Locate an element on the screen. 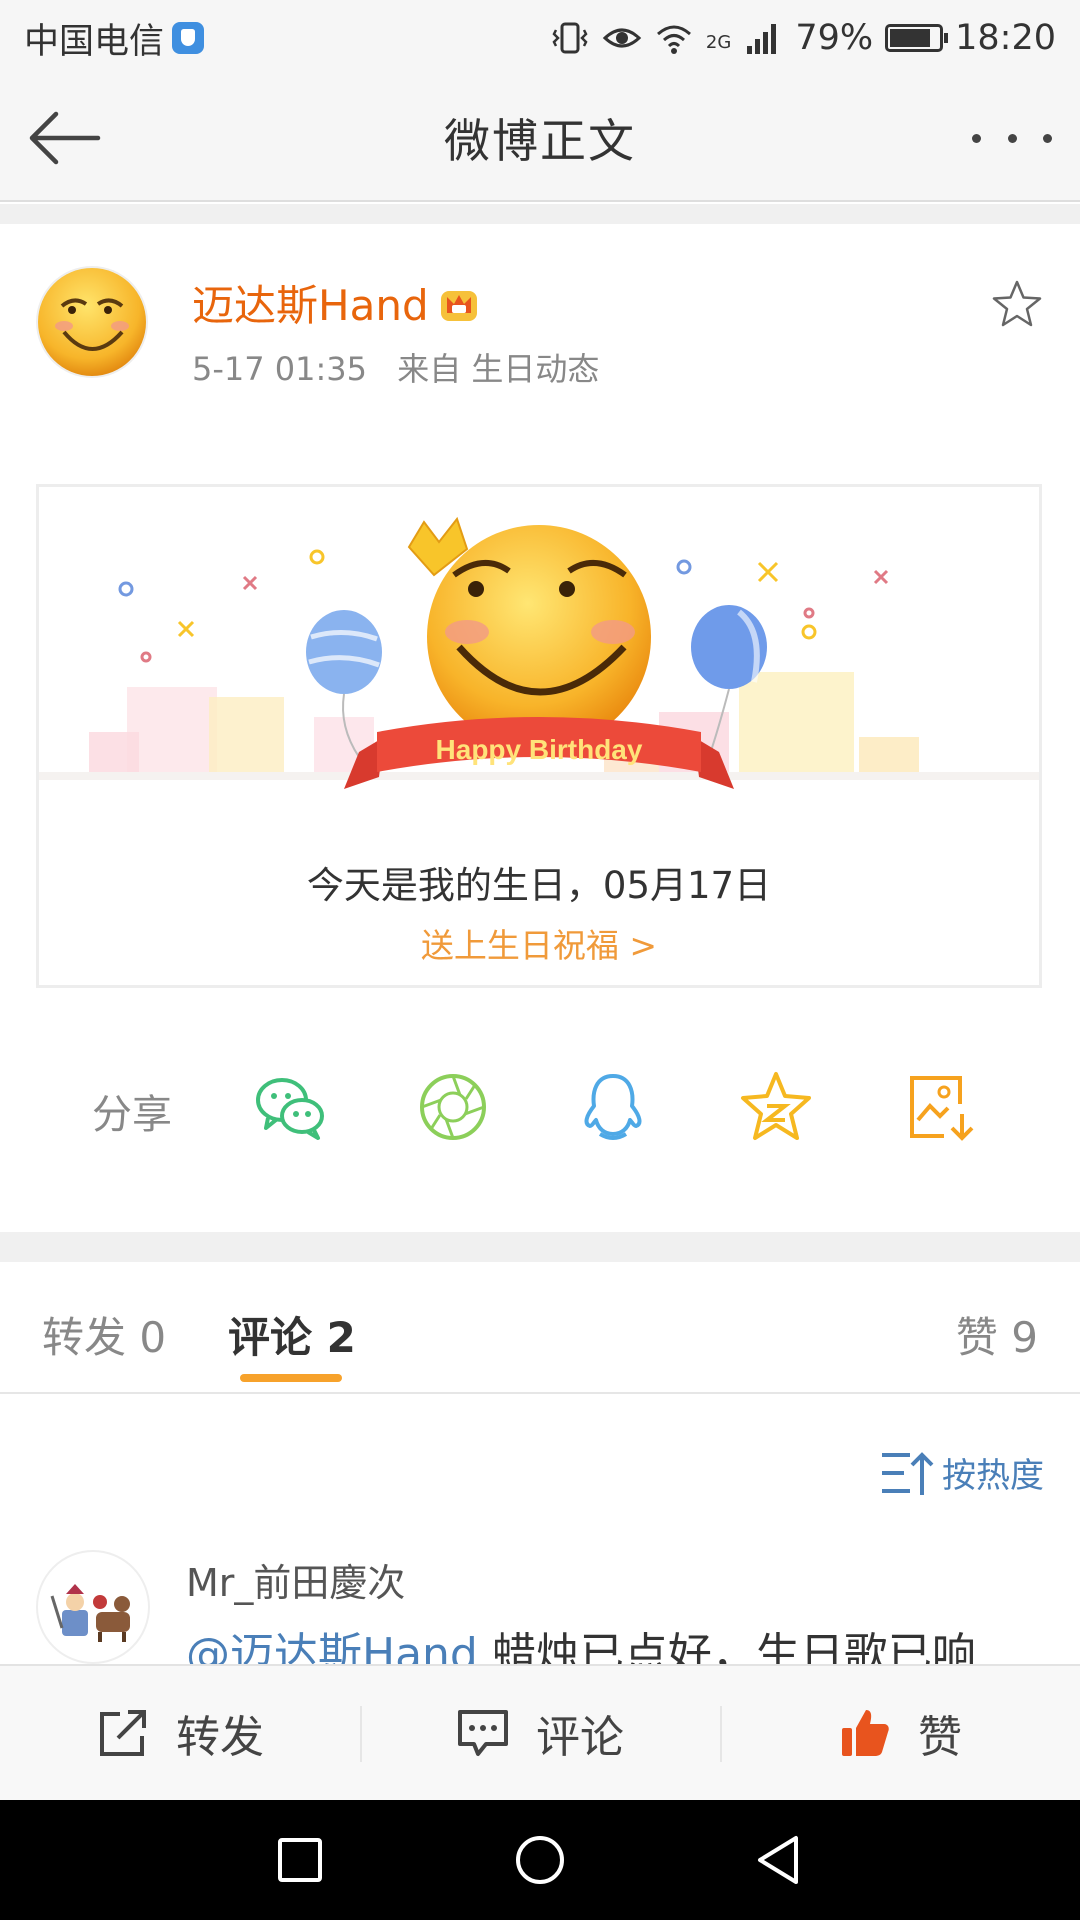 The image size is (1080, 1920). send-wishes-link: 送上生日祝福 > is located at coordinates (539, 943).